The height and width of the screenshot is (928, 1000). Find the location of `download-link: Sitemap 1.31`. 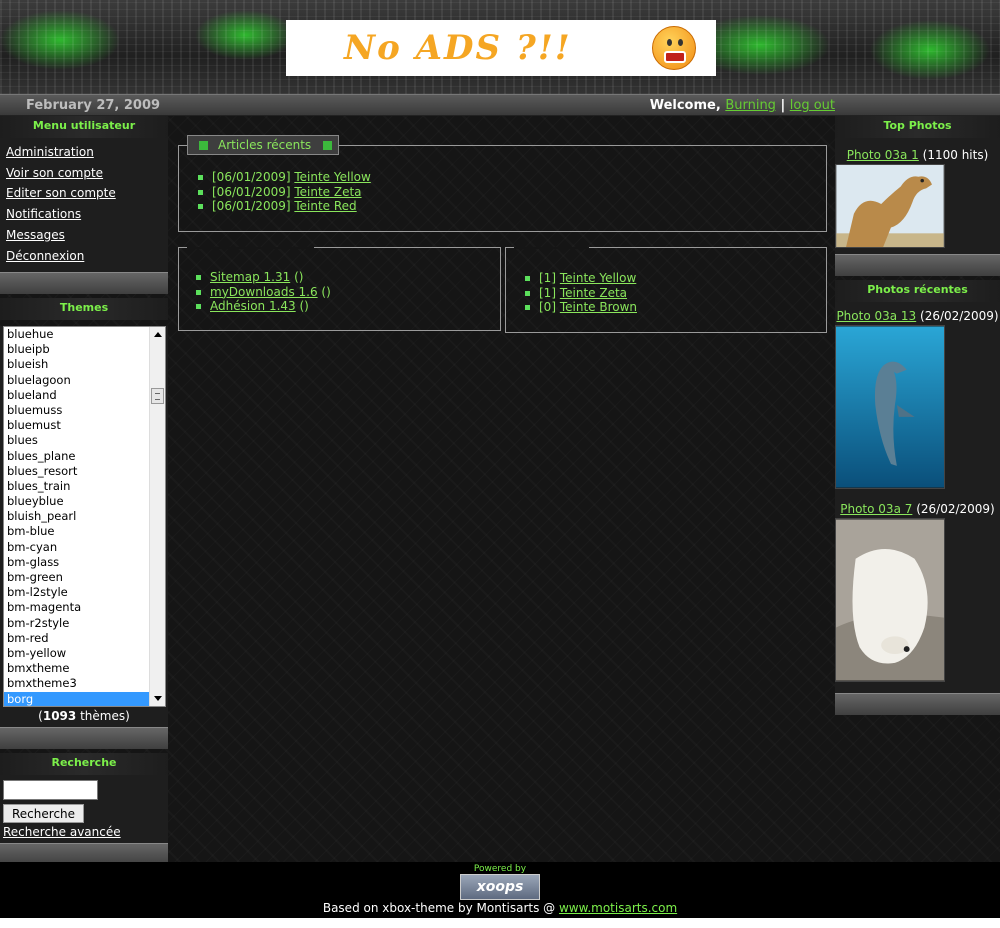

download-link: Sitemap 1.31 is located at coordinates (250, 277).